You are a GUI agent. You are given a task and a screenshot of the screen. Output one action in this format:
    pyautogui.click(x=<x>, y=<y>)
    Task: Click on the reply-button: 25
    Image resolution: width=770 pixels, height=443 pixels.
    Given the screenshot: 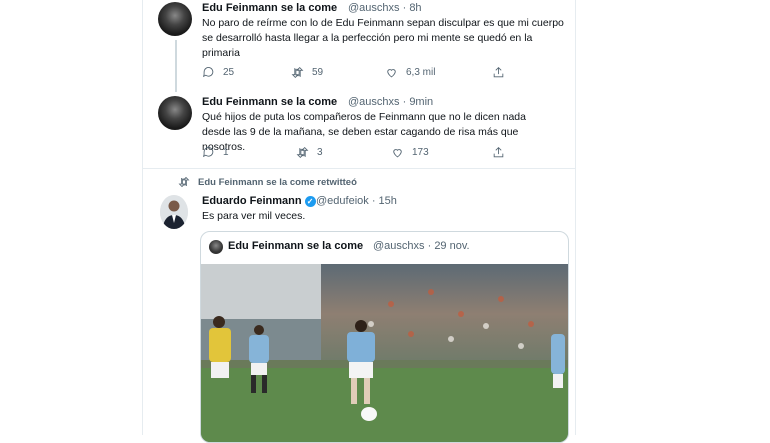 What is the action you would take?
    pyautogui.click(x=218, y=72)
    